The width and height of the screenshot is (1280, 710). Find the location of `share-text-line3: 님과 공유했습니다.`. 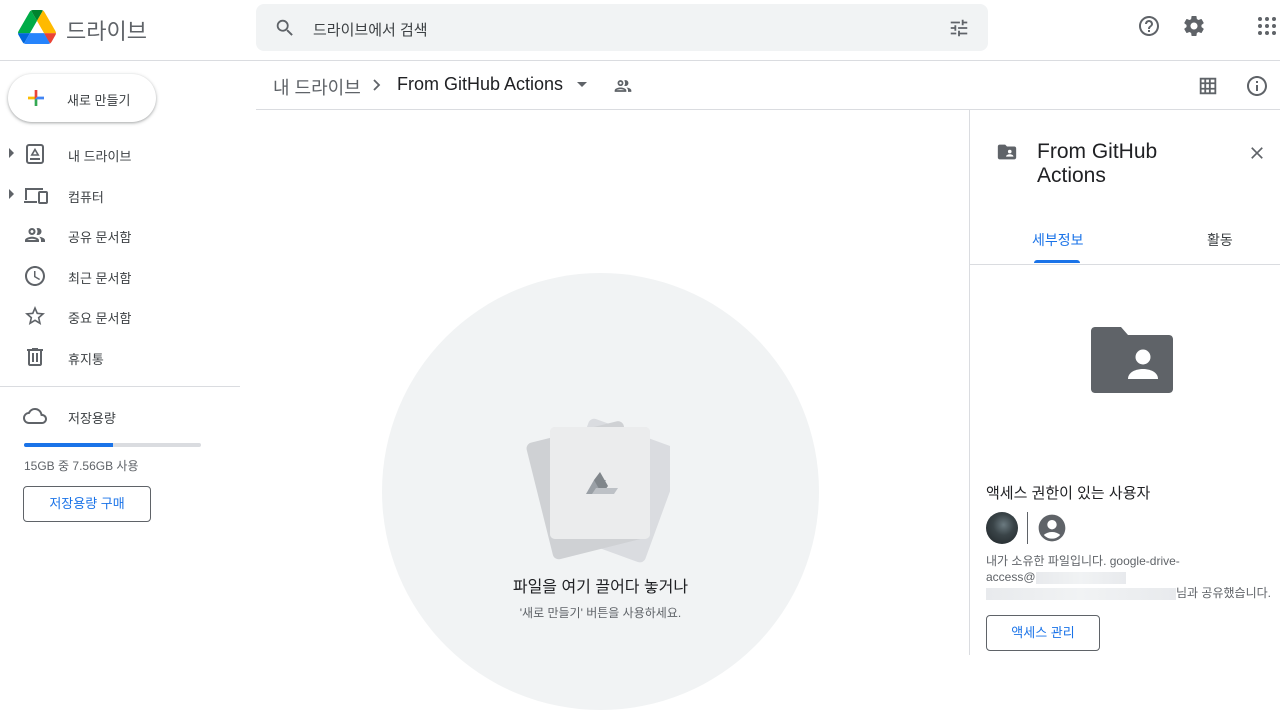

share-text-line3: 님과 공유했습니다. is located at coordinates (1223, 593).